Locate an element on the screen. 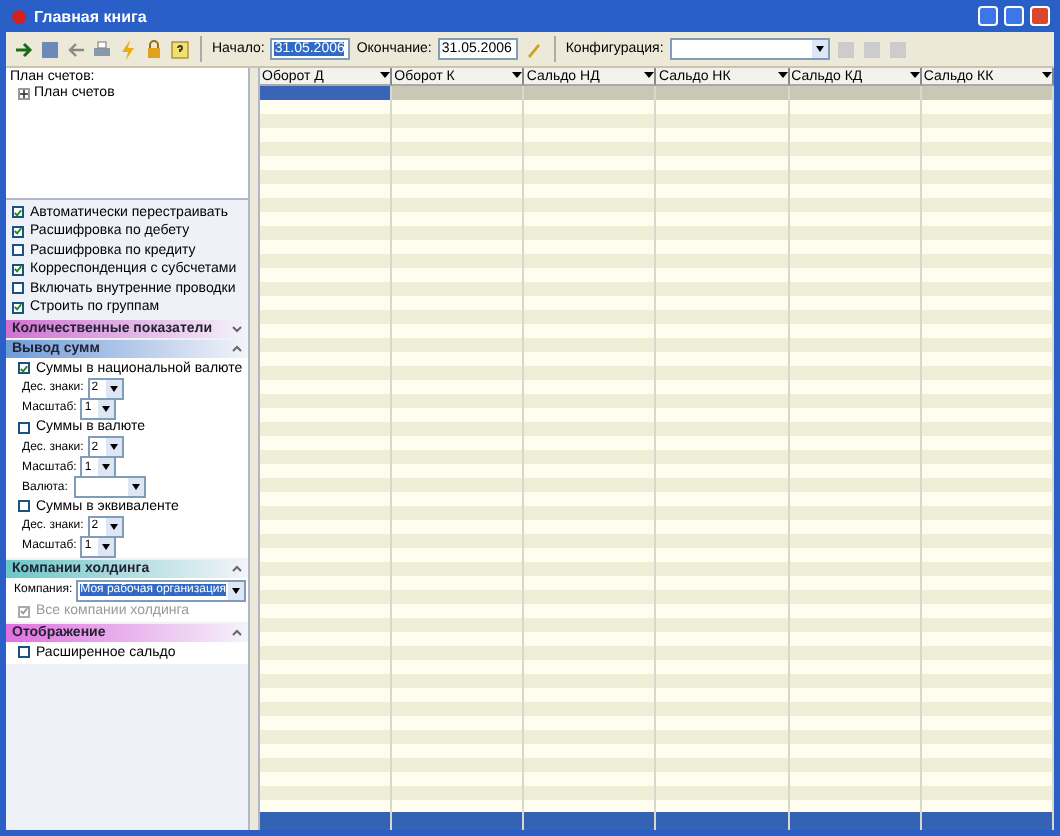  maximize-button is located at coordinates (1014, 16).